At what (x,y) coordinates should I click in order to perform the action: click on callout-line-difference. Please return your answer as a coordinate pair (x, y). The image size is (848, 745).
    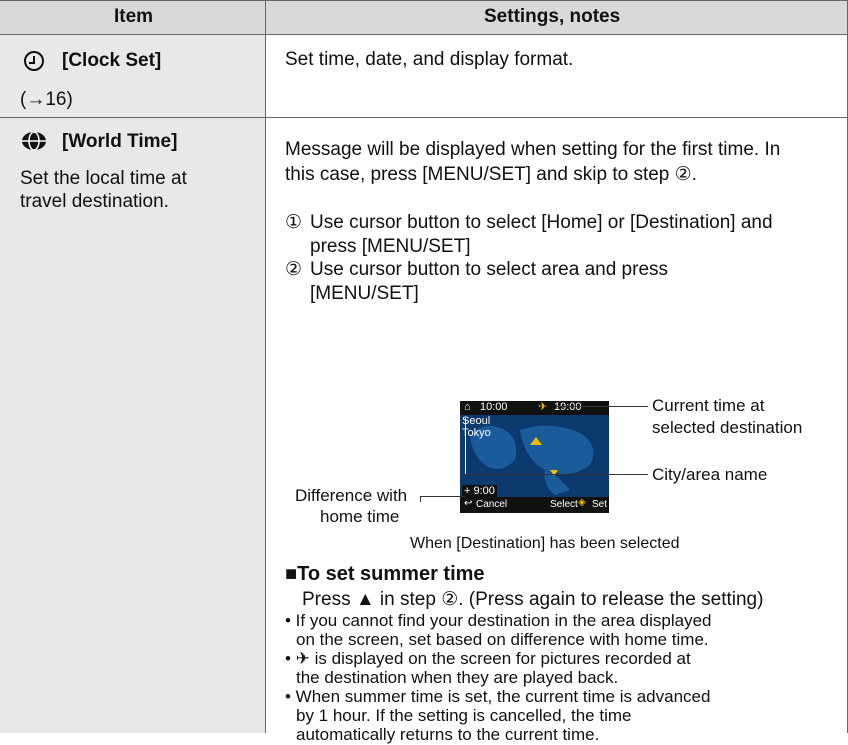
    Looking at the image, I should click on (442, 496).